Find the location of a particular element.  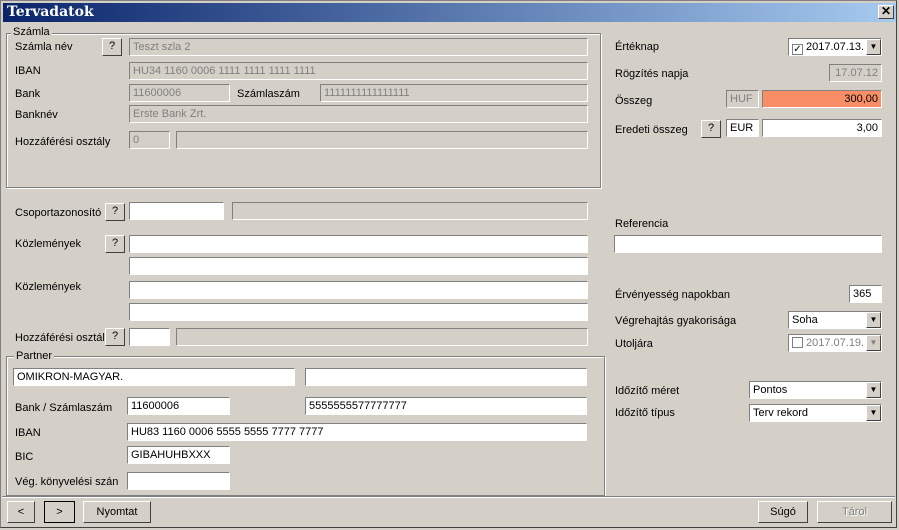

iban-field: HU34 1160 0006 1111 1111 1111 1111 is located at coordinates (358, 71).